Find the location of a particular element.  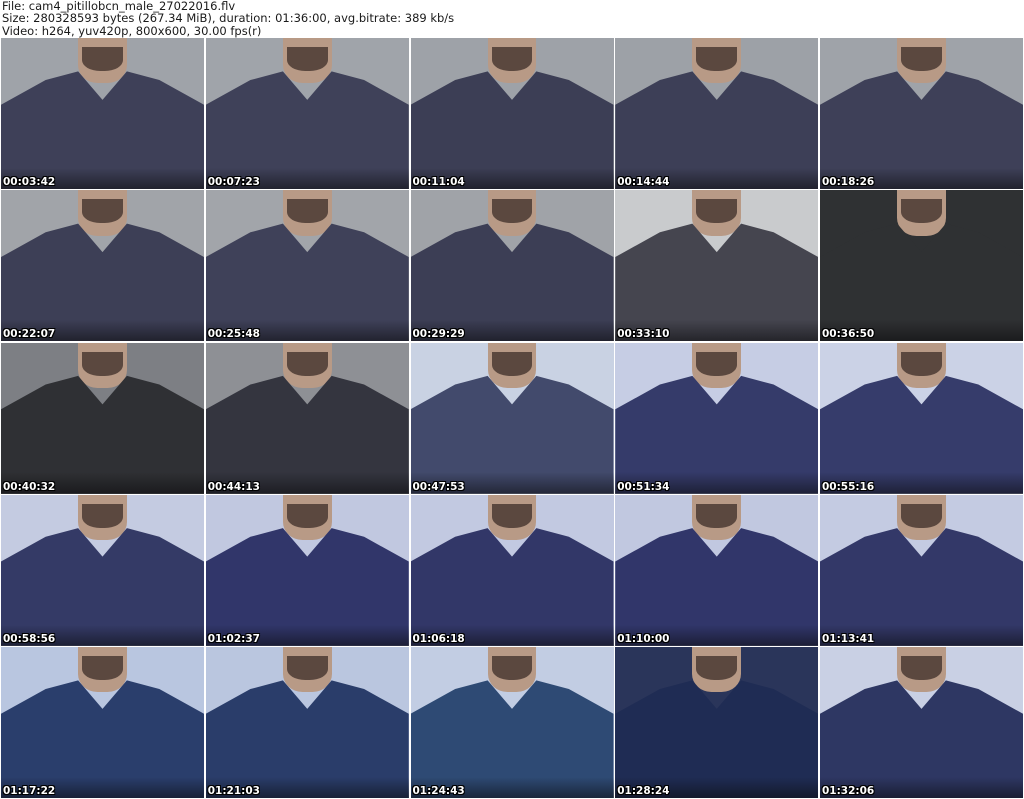

video-thumbnail: 00:36:50 is located at coordinates (921, 266).